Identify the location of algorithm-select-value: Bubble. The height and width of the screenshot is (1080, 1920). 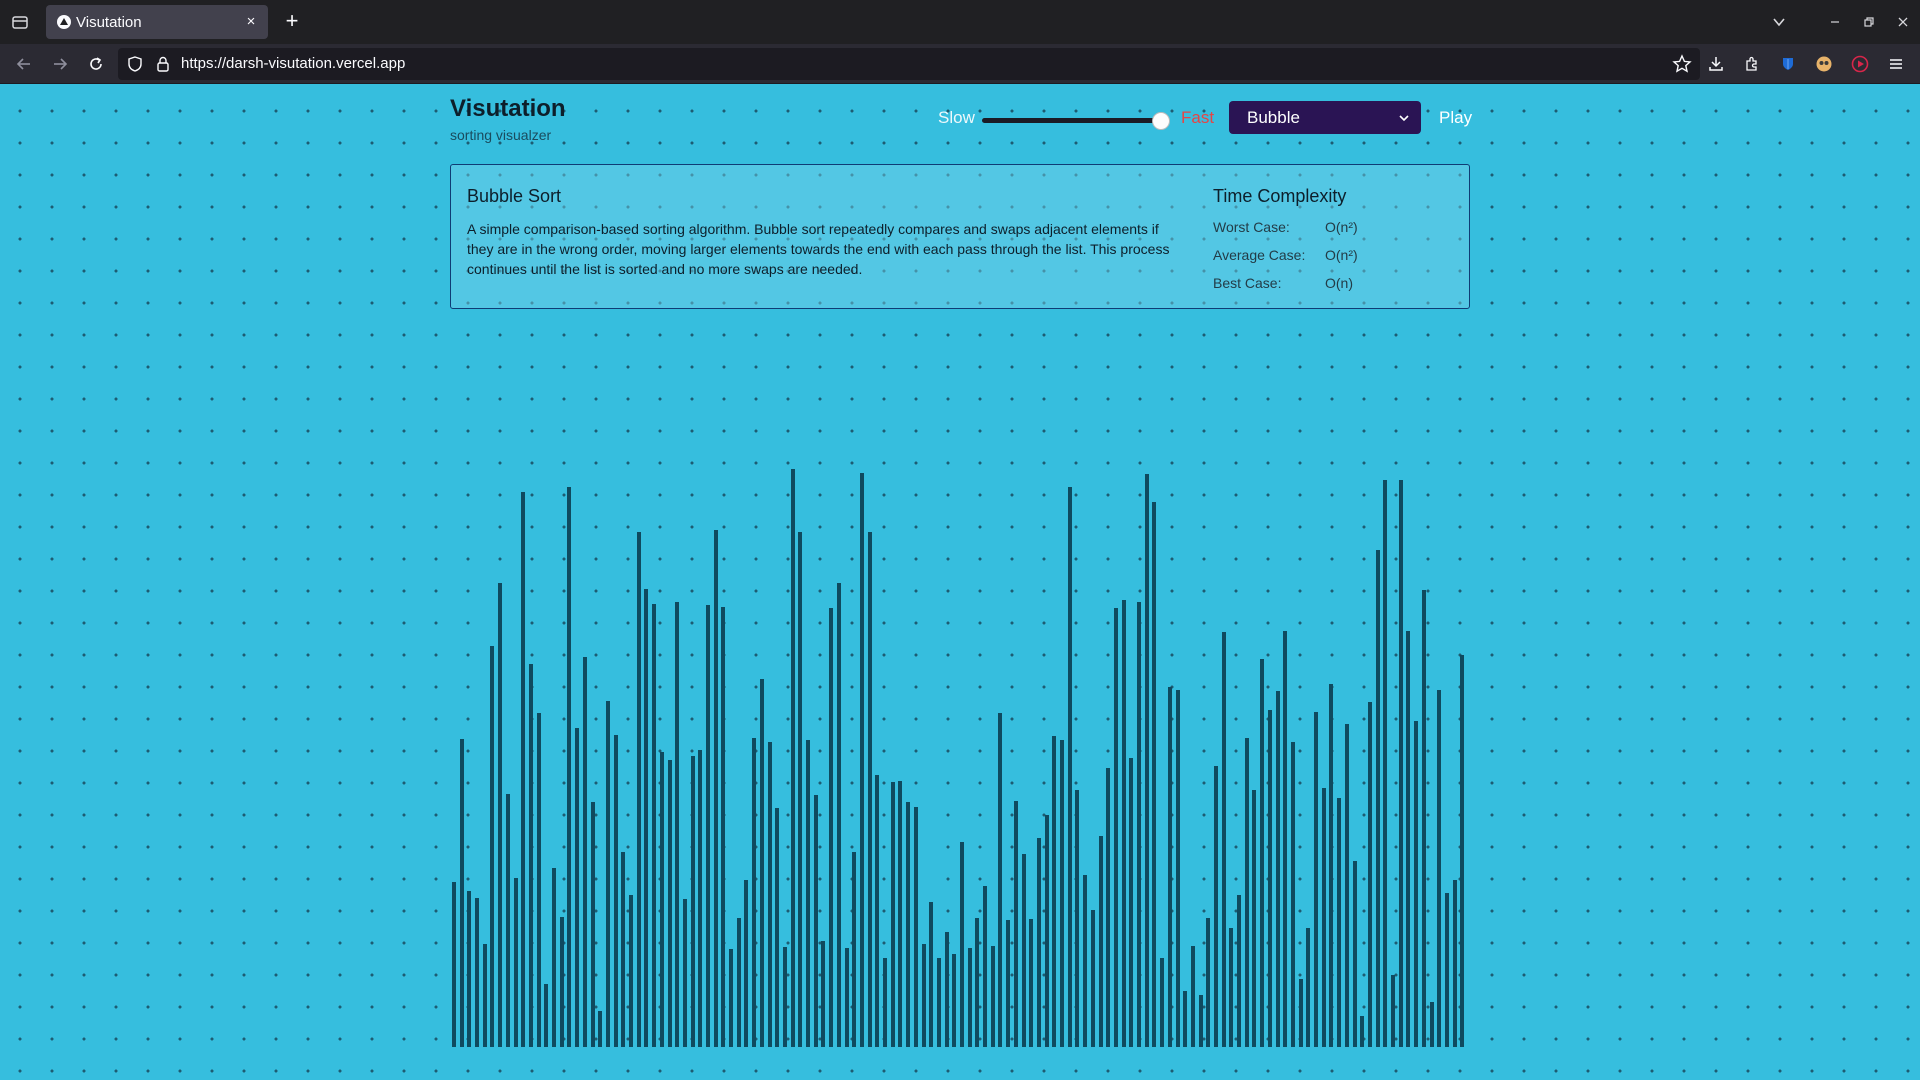
(1273, 118).